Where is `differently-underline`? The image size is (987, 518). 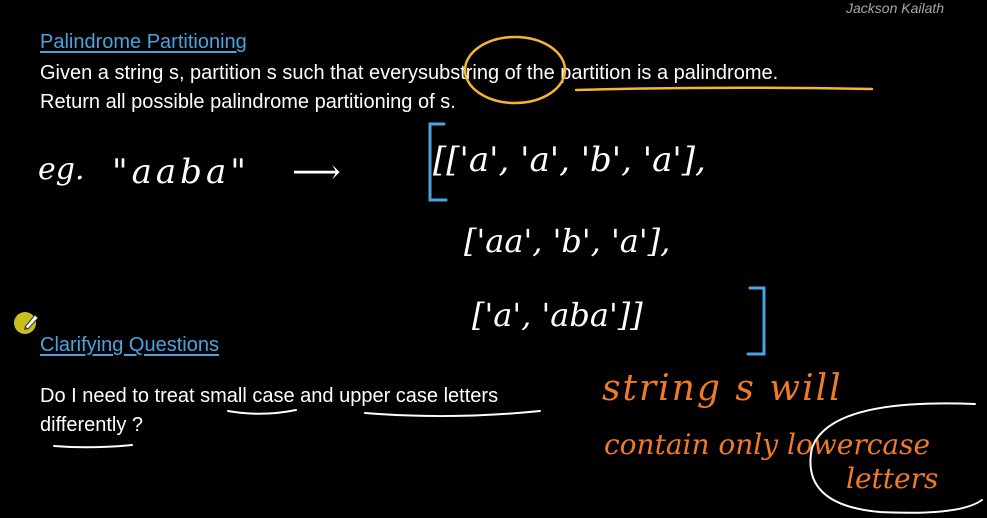
differently-underline is located at coordinates (93, 446).